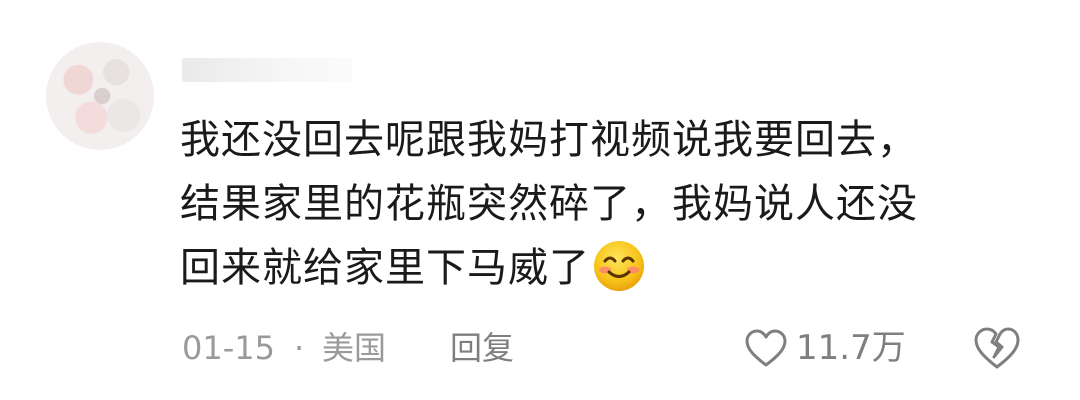 This screenshot has width=1080, height=400. Describe the element at coordinates (766, 348) in the screenshot. I see `heart-outline-icon` at that location.